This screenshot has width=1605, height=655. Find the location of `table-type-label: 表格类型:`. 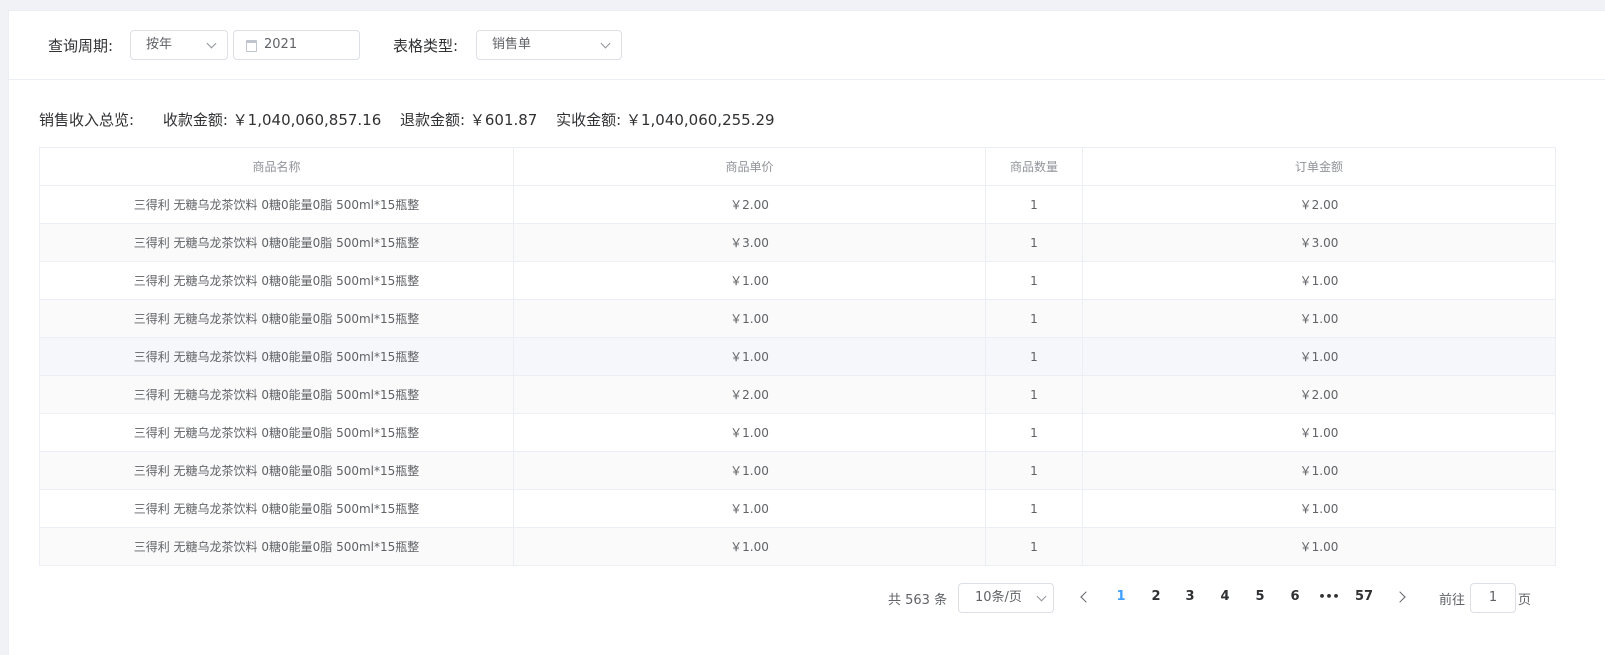

table-type-label: 表格类型: is located at coordinates (426, 46).